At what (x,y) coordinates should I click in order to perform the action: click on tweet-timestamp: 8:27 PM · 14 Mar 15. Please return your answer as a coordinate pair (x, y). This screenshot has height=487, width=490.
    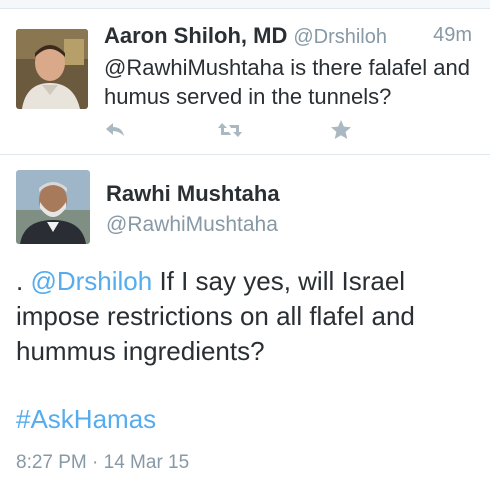
    Looking at the image, I should click on (103, 462).